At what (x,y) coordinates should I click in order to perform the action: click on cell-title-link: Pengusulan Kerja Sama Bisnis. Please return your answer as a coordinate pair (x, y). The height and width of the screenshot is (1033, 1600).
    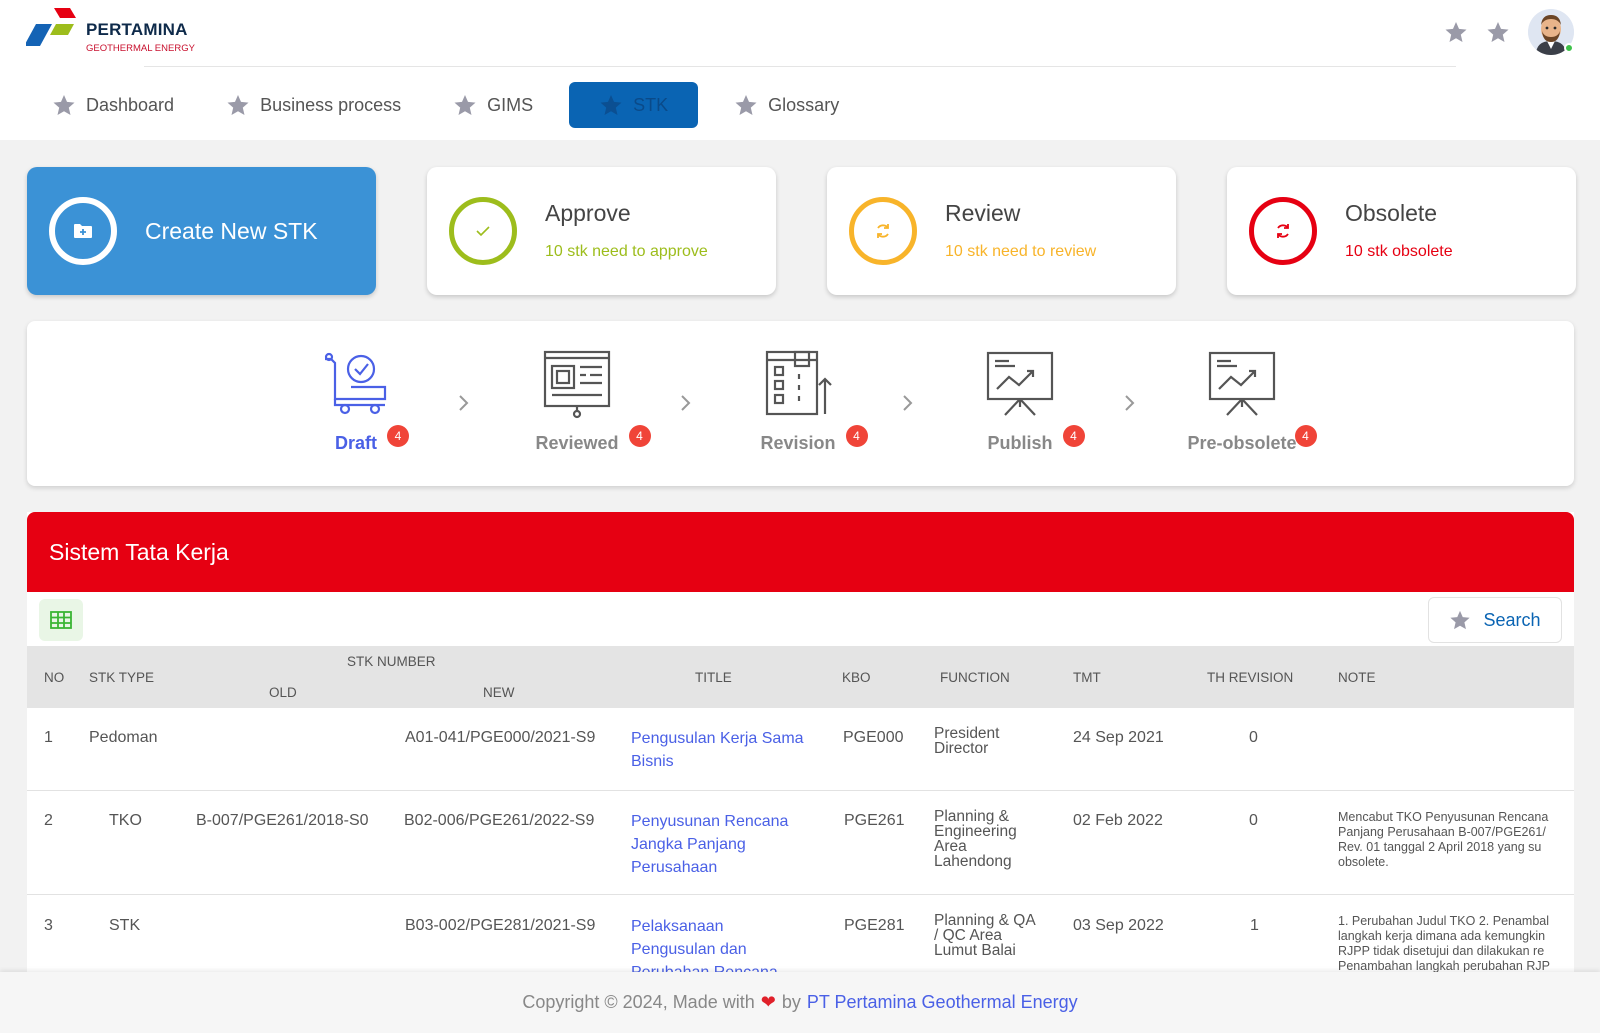
    Looking at the image, I should click on (717, 750).